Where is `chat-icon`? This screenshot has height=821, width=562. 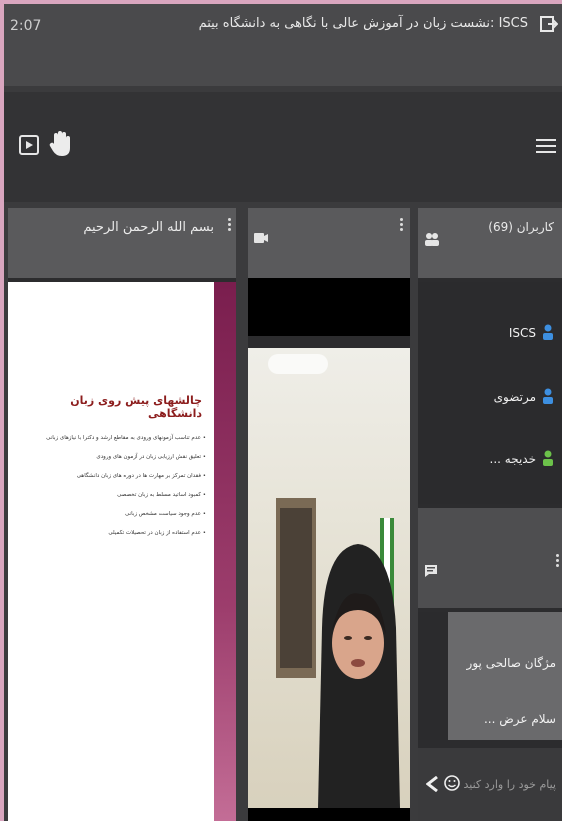
chat-icon is located at coordinates (431, 571).